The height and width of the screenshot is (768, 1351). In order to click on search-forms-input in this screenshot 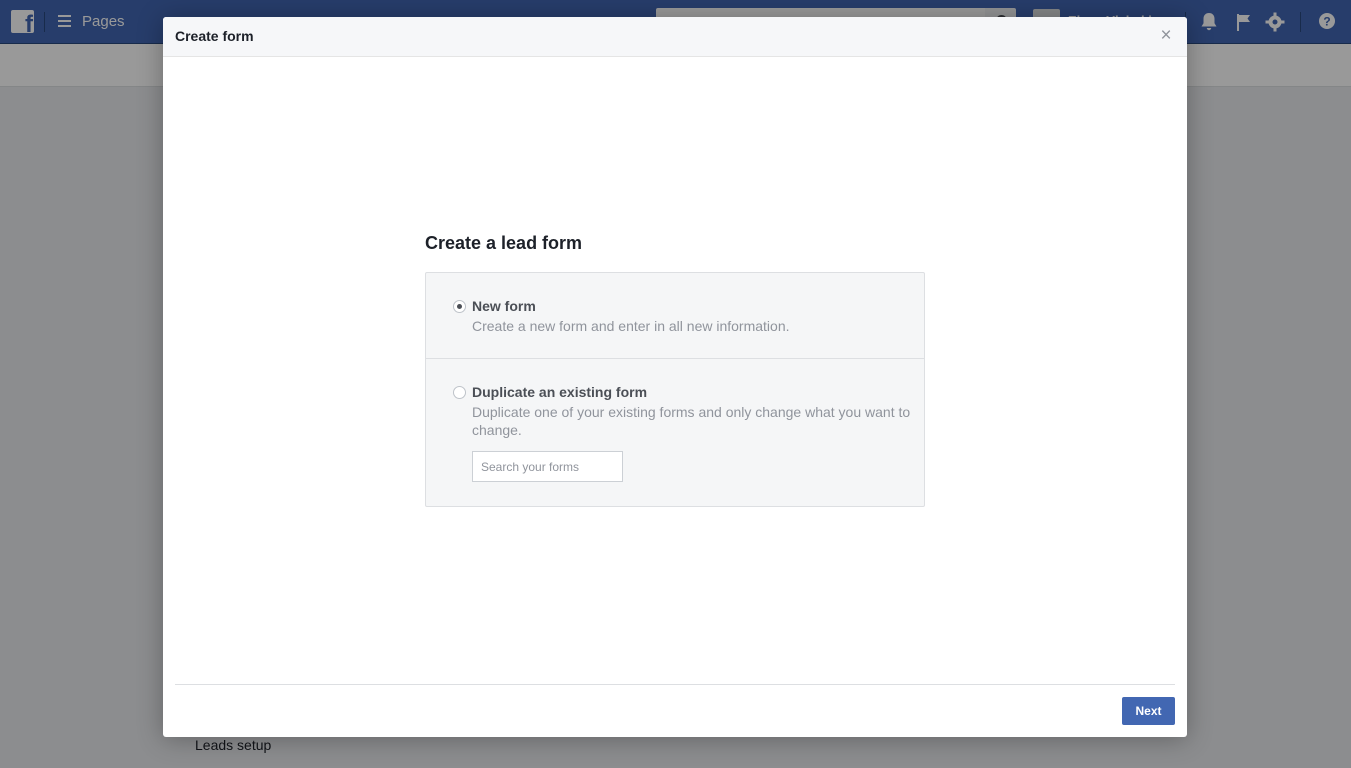, I will do `click(547, 466)`.